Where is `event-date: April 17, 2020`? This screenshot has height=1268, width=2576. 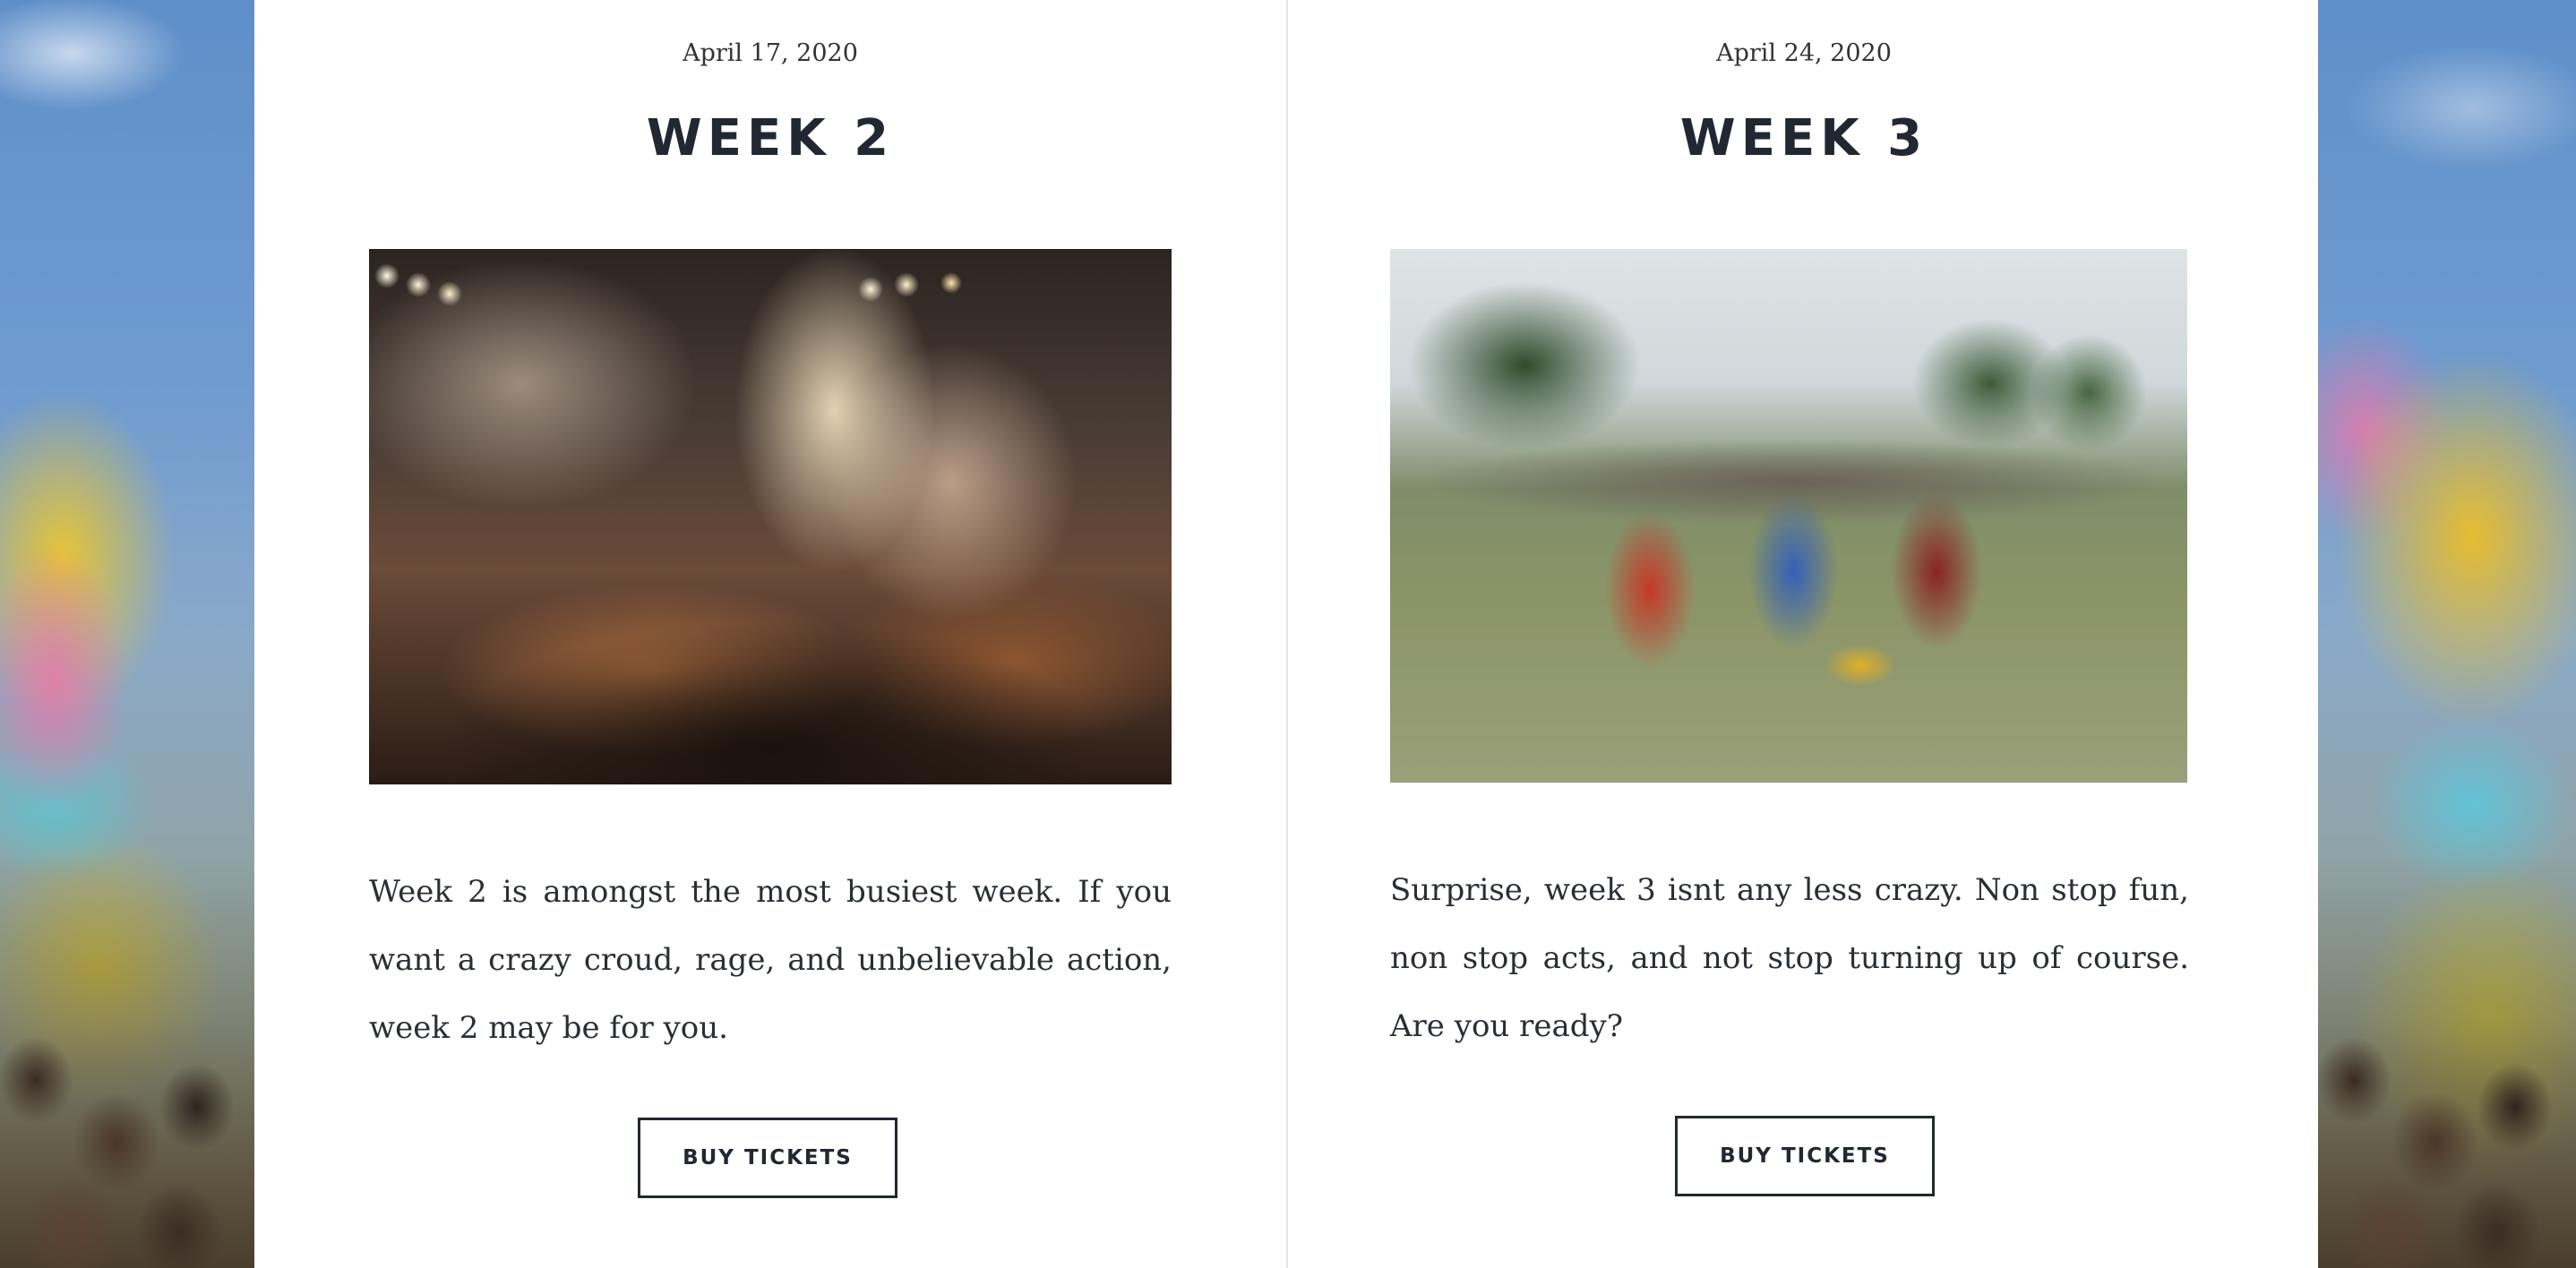 event-date: April 17, 2020 is located at coordinates (770, 53).